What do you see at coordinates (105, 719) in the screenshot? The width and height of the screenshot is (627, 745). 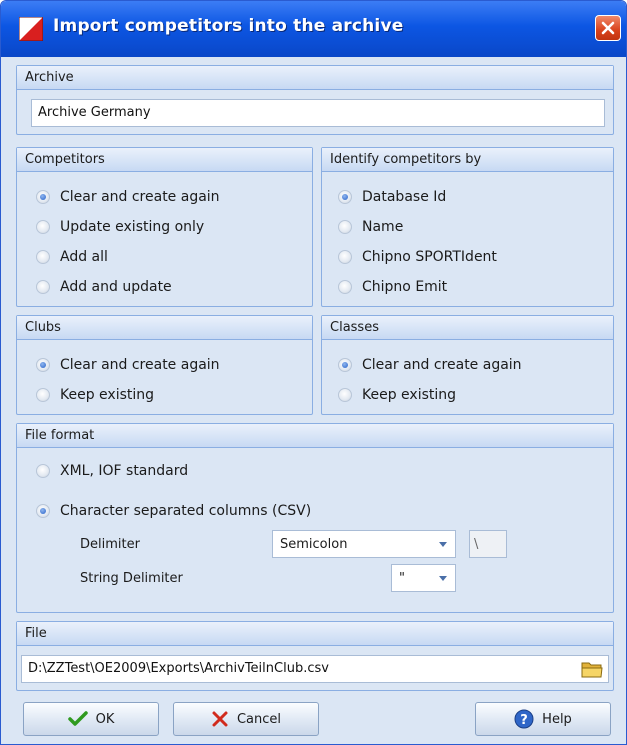 I see `ok-label: OK` at bounding box center [105, 719].